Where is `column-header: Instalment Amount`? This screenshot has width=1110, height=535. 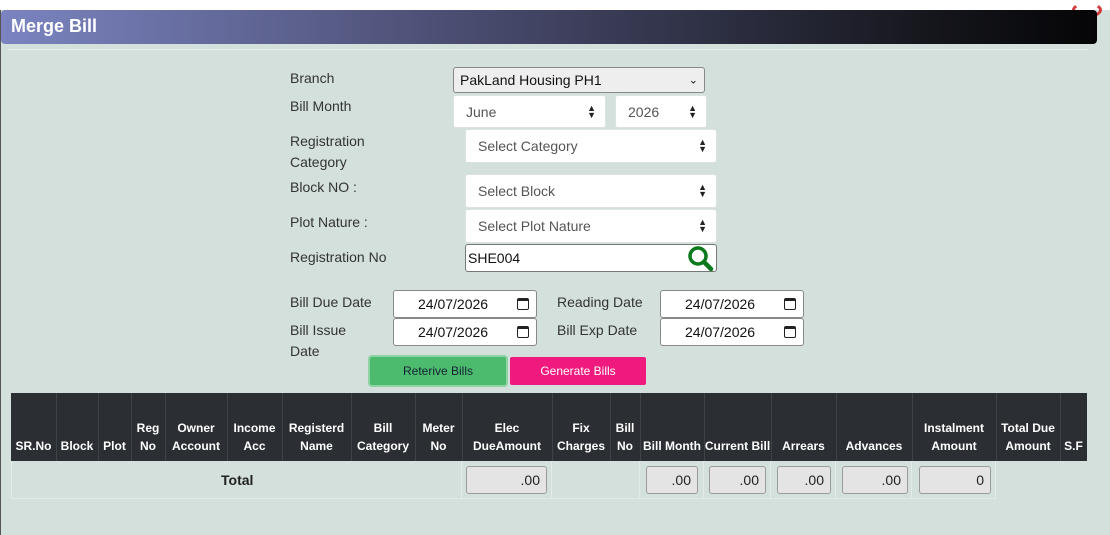
column-header: Instalment Amount is located at coordinates (954, 437).